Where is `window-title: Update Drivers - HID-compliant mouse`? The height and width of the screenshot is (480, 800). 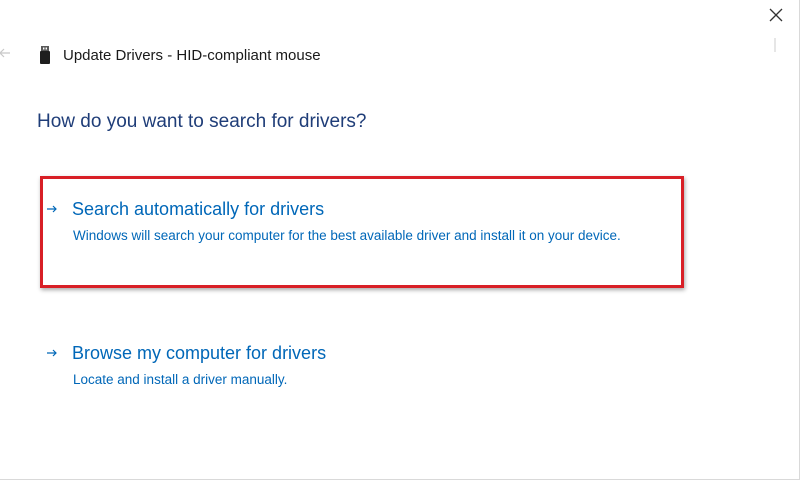 window-title: Update Drivers - HID-compliant mouse is located at coordinates (192, 55).